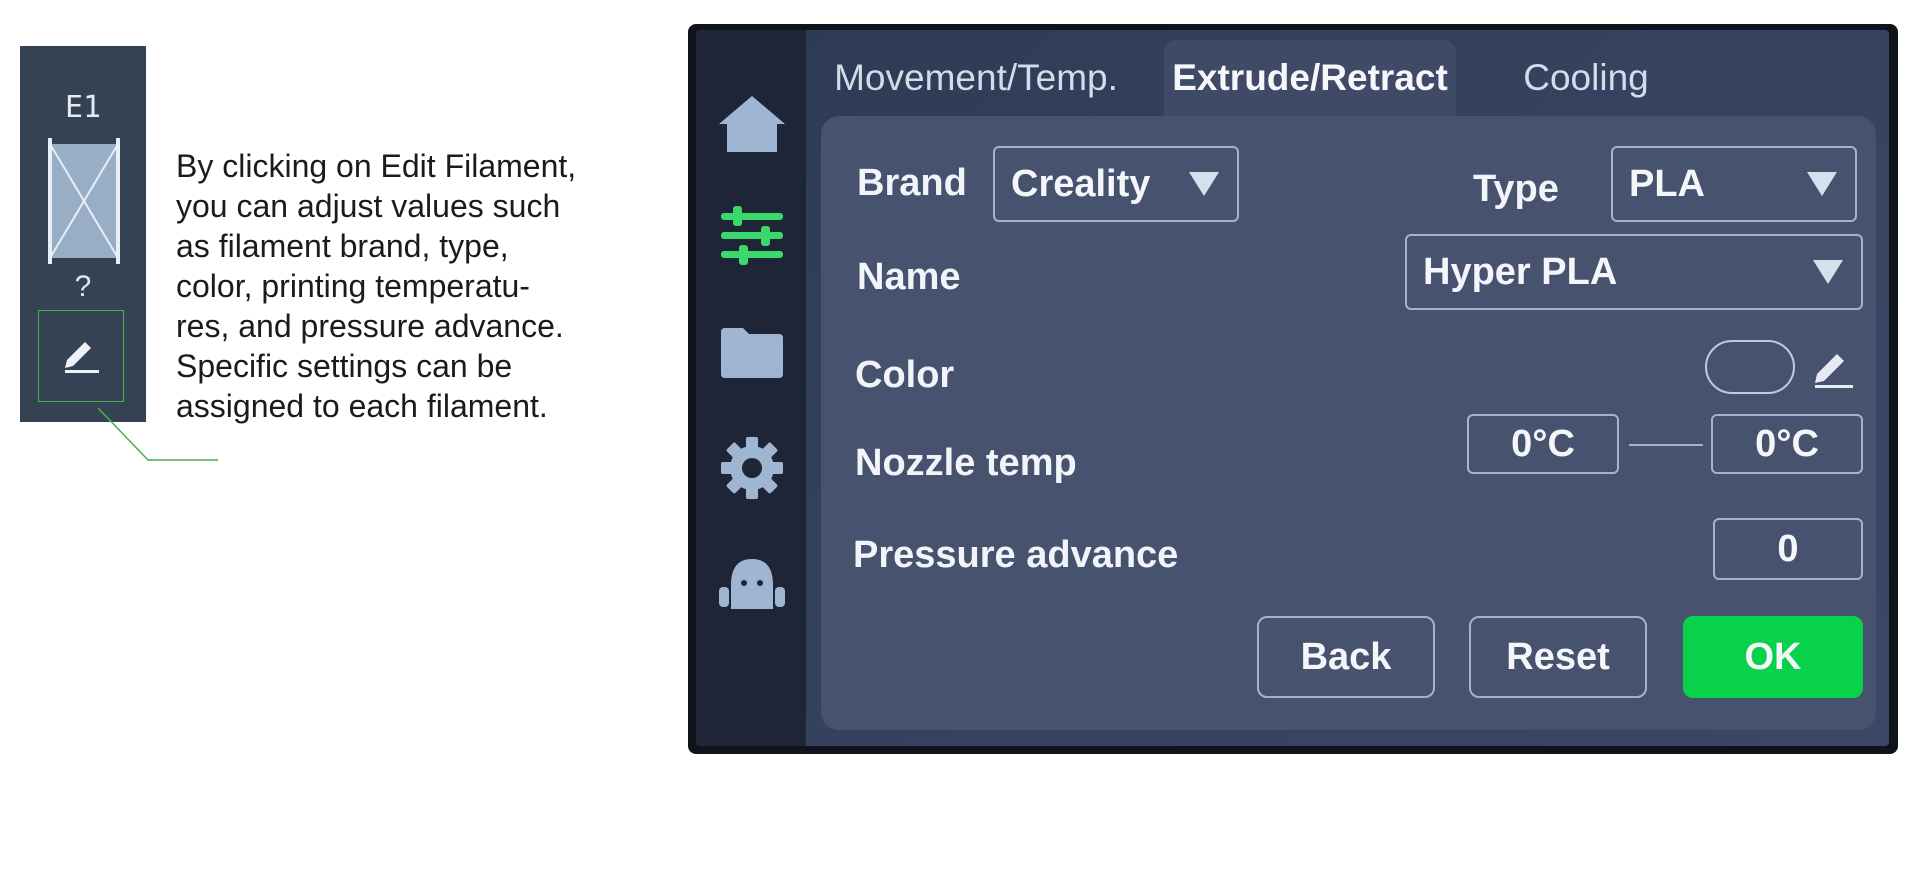 This screenshot has width=1920, height=870. I want to click on name-value: Hyper PLA, so click(1520, 271).